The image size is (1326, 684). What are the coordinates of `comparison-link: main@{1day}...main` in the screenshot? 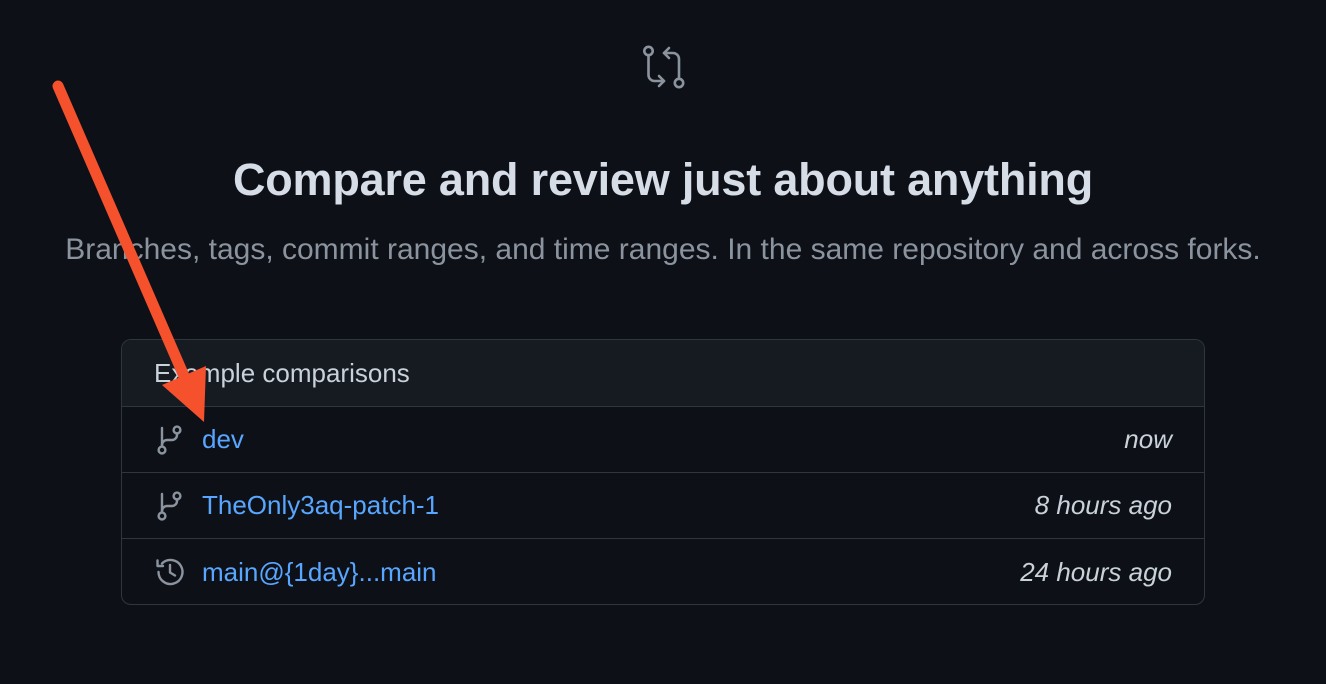 It's located at (611, 572).